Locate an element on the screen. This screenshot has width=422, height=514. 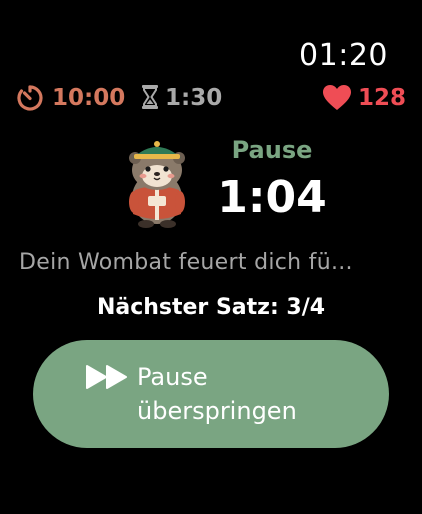
heart-rate: 128 is located at coordinates (364, 98).